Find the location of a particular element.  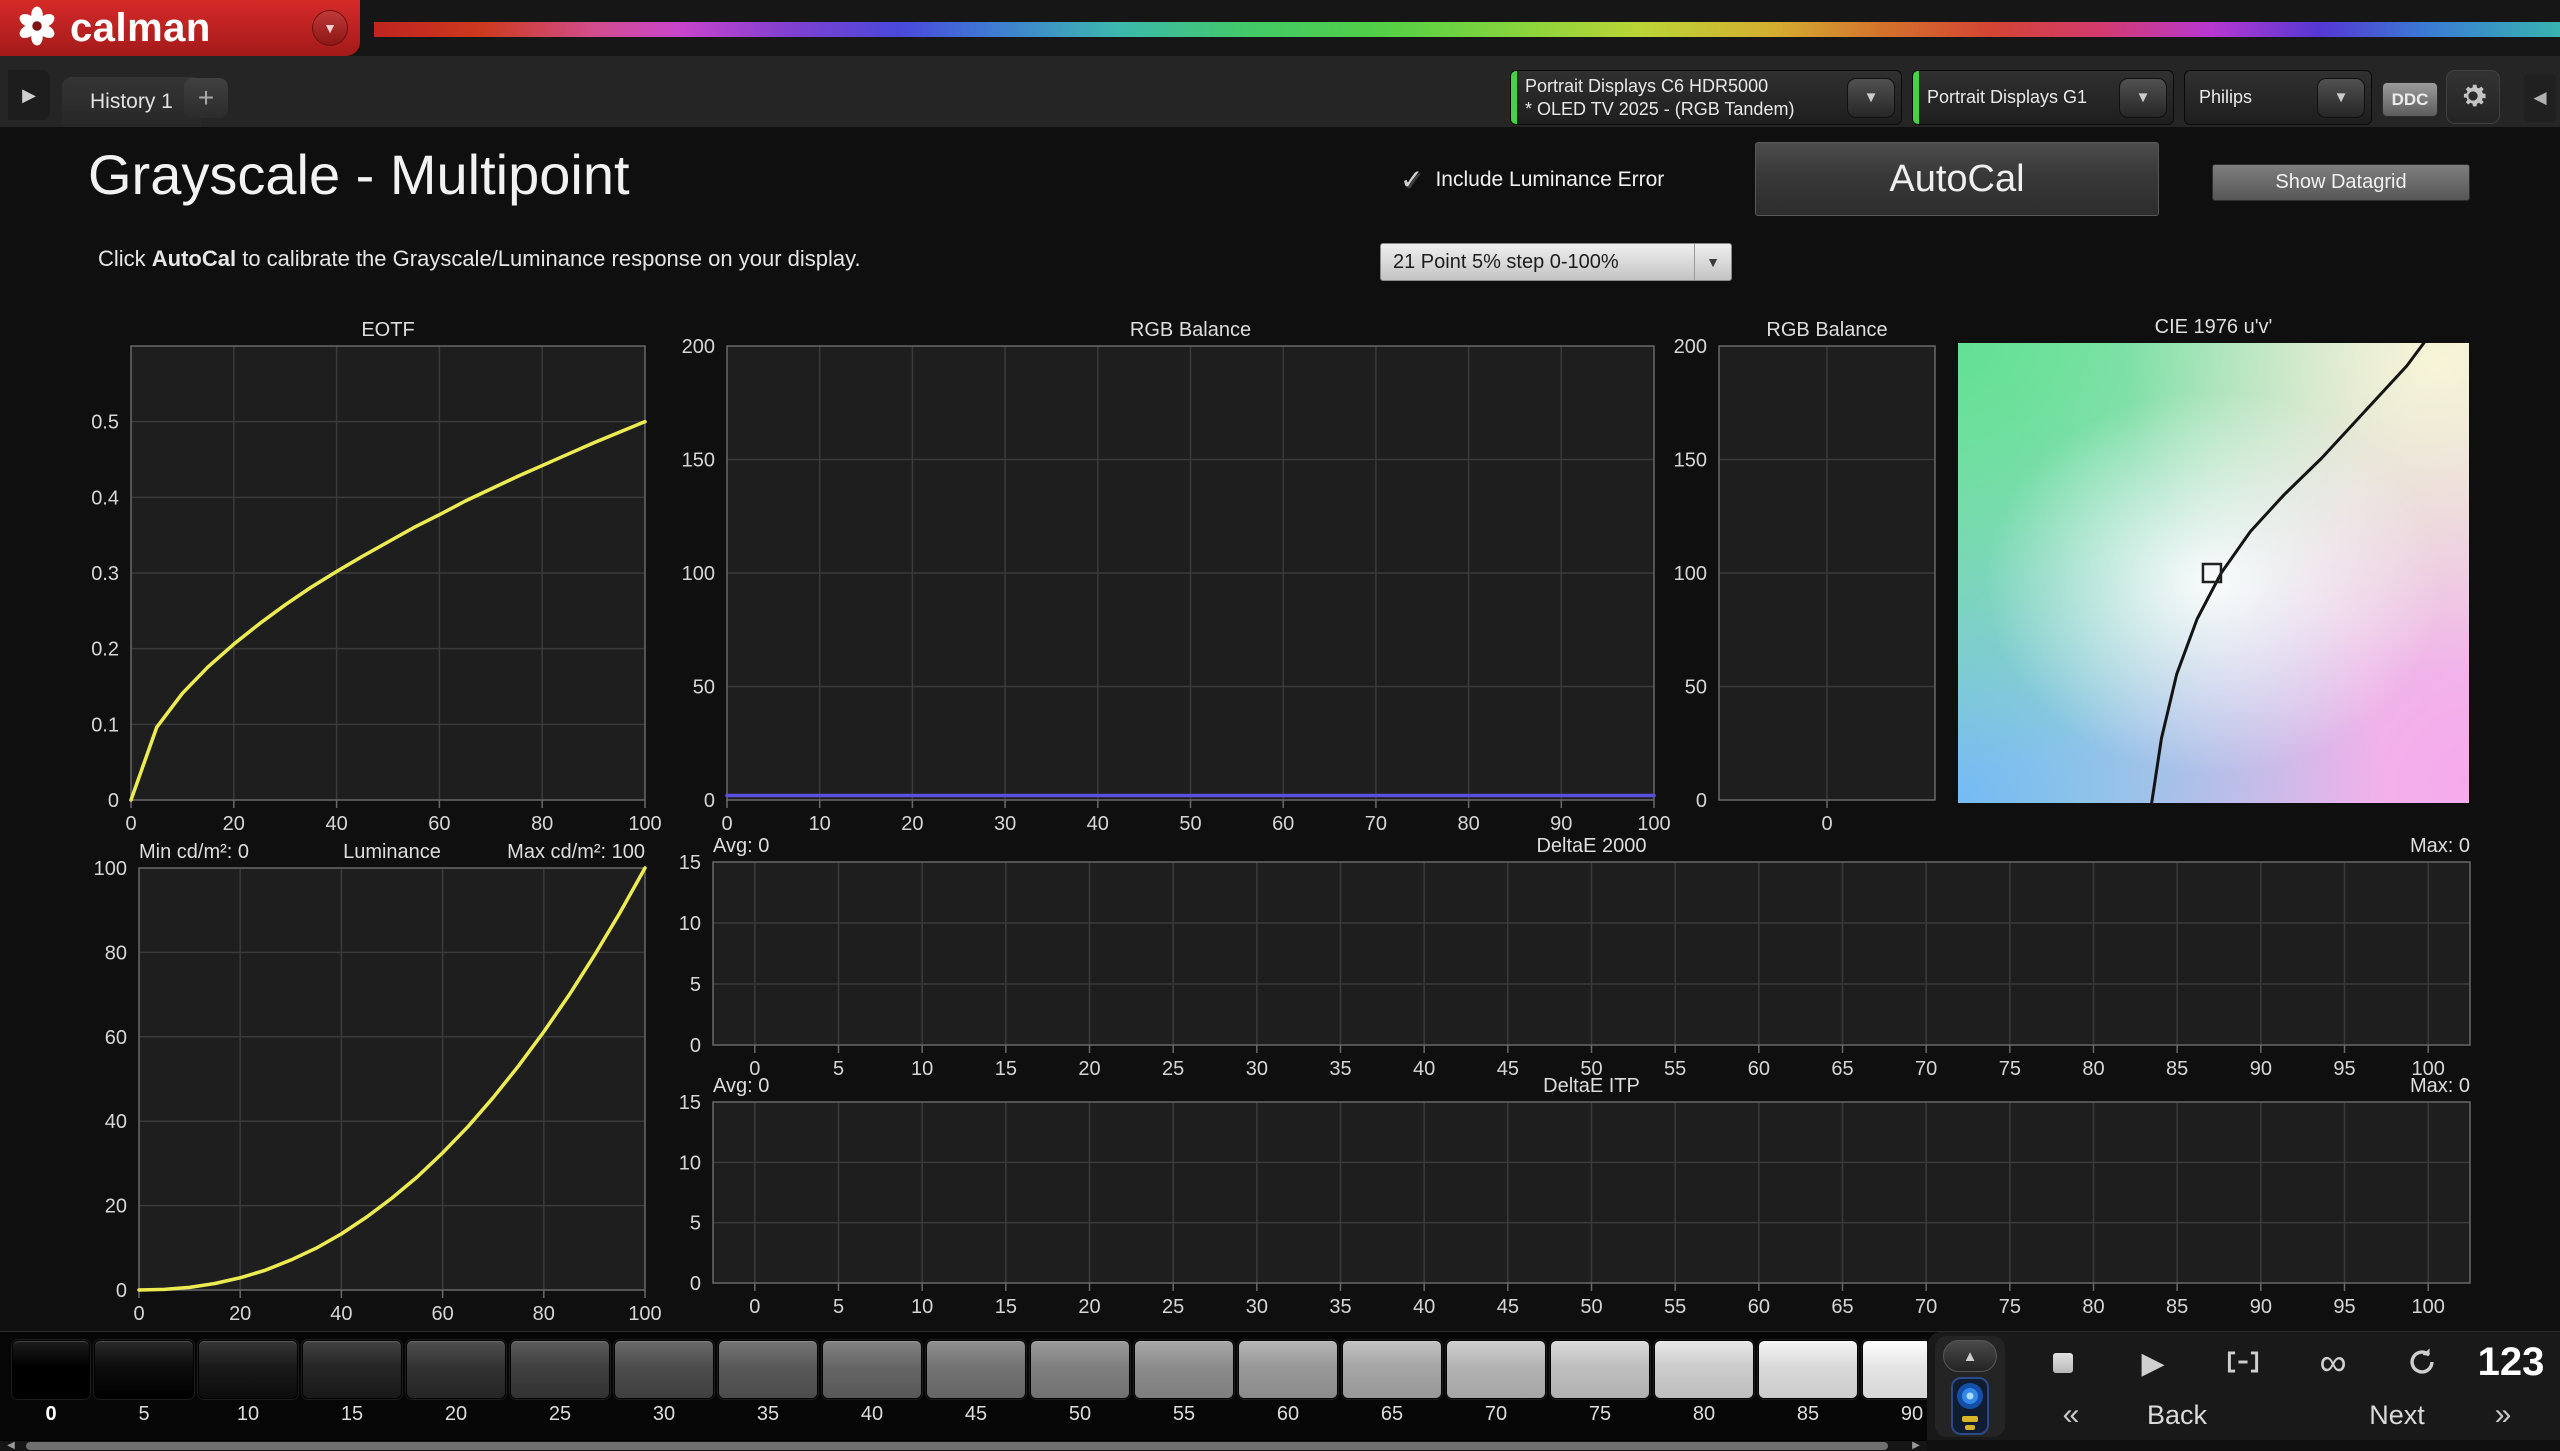

patch-15: 15 is located at coordinates (352, 1390).